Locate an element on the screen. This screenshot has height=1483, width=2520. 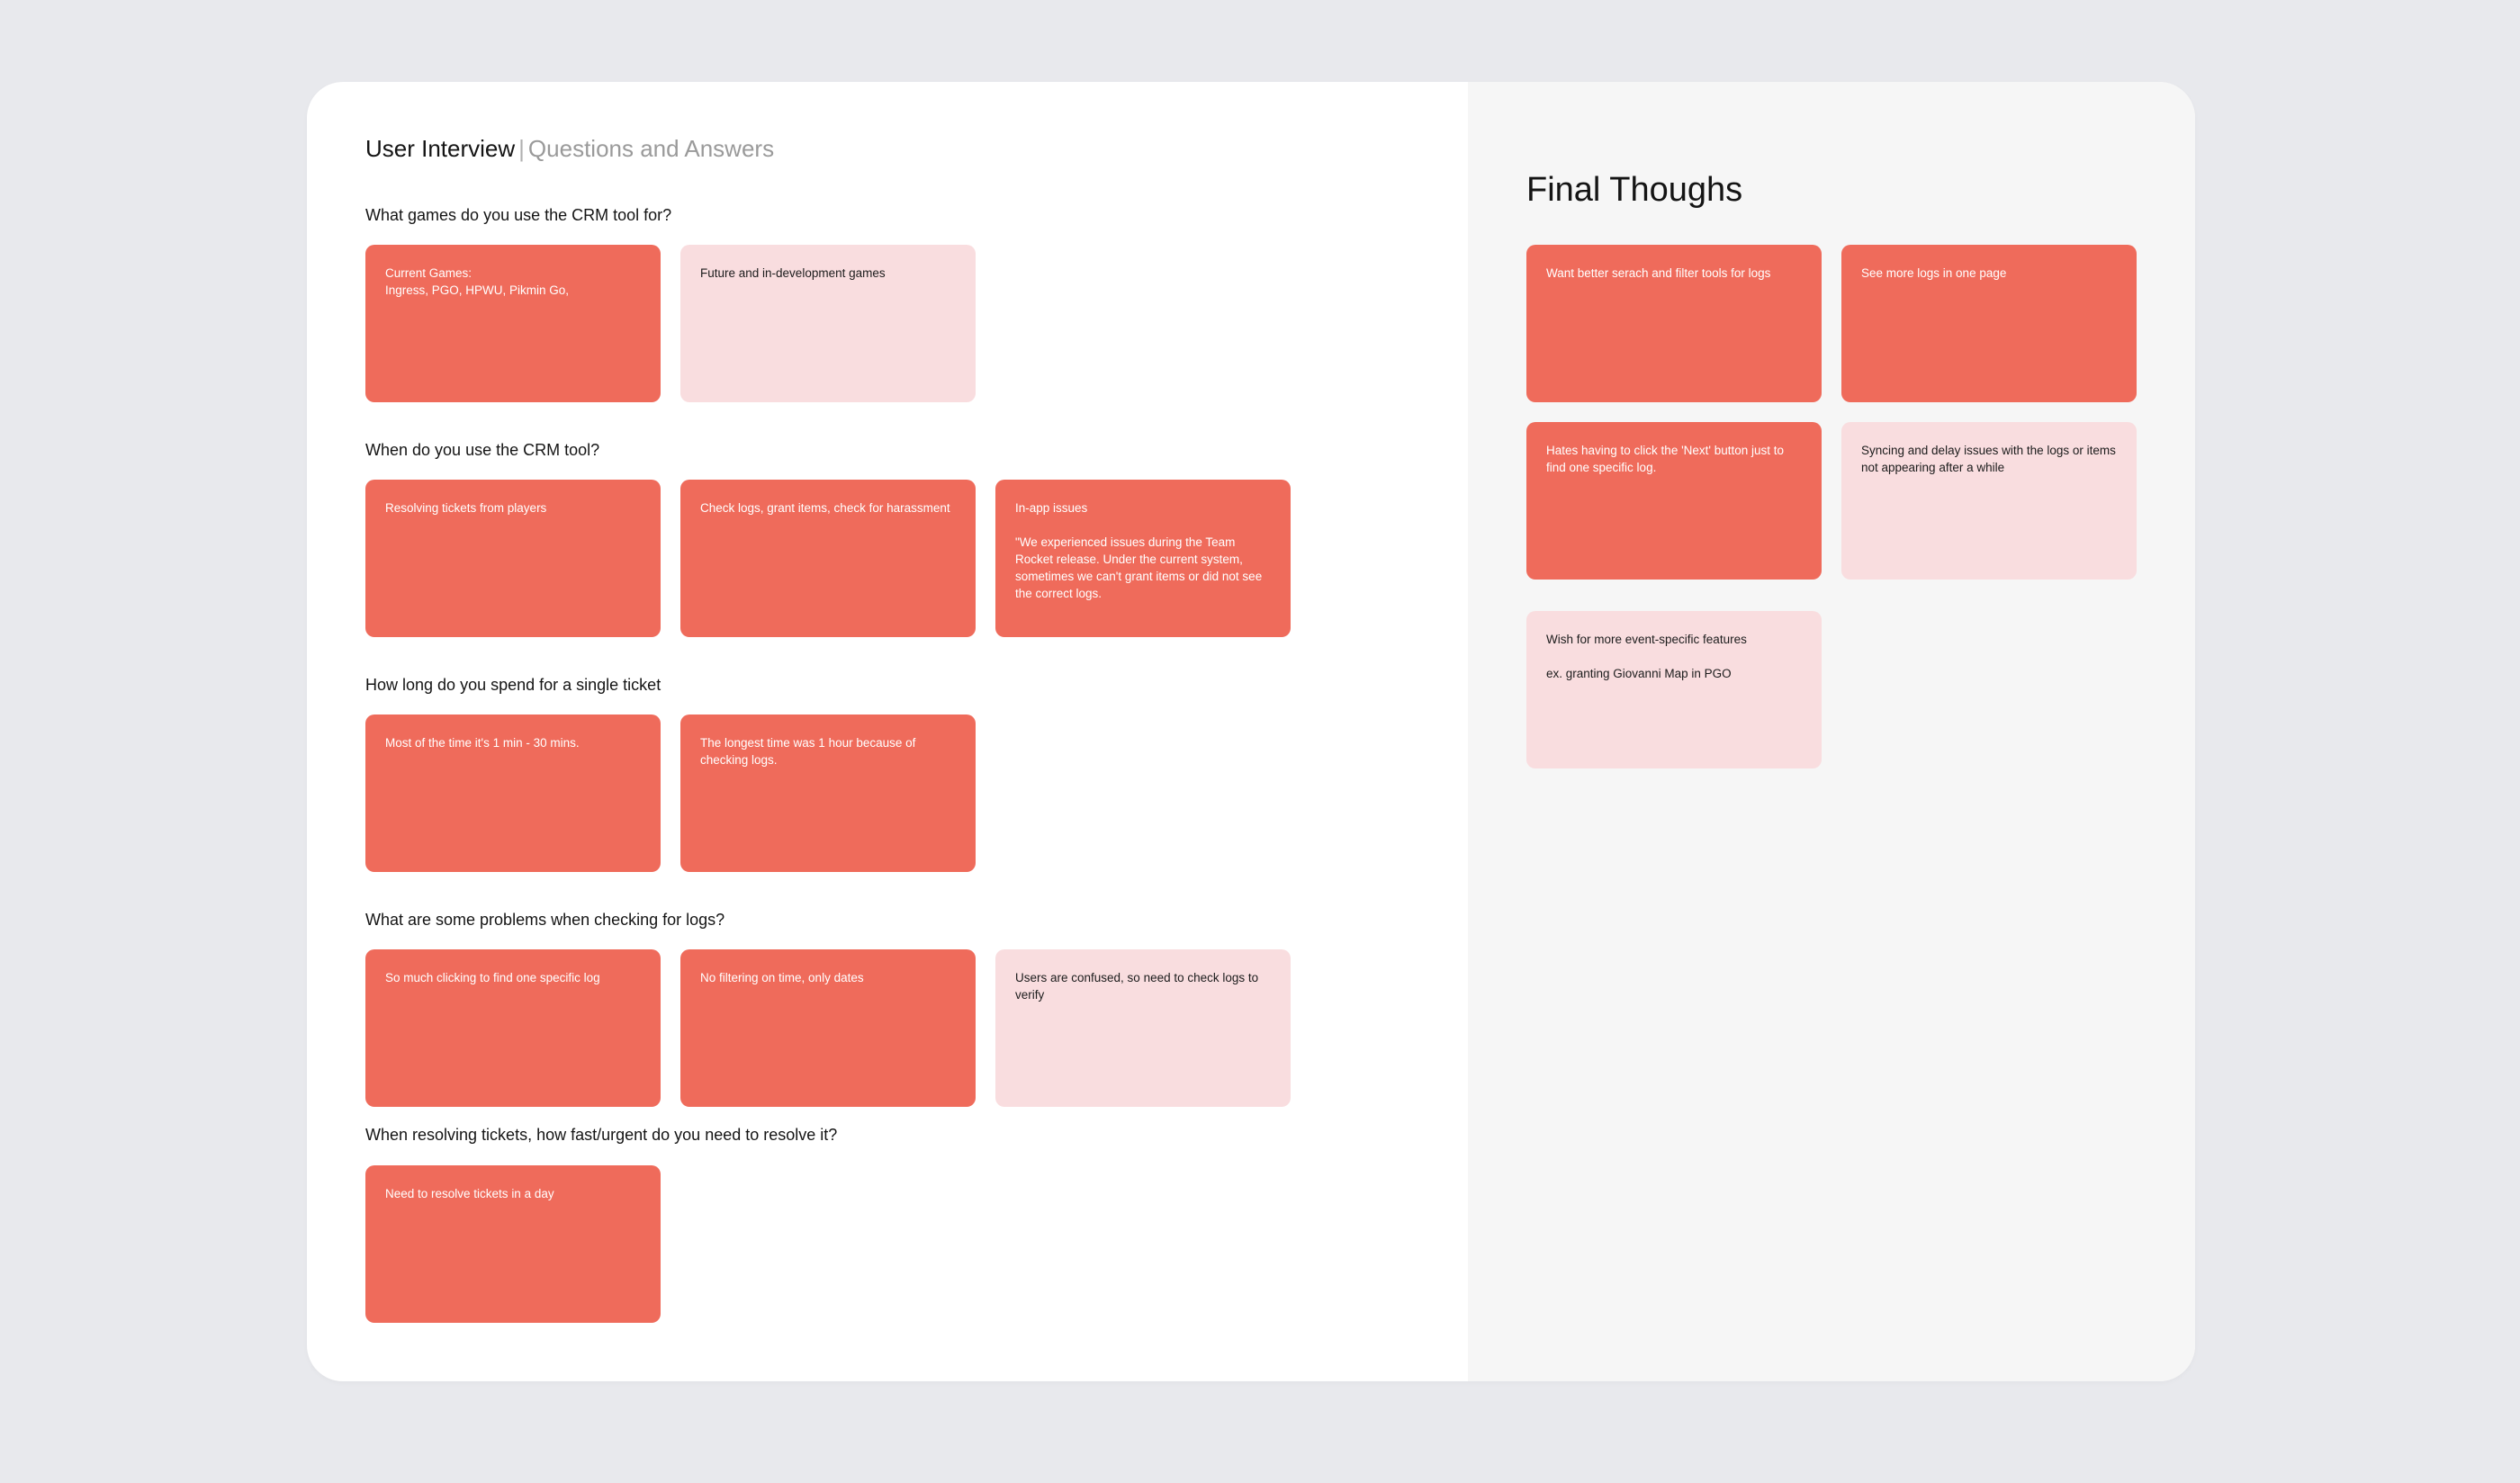
sticky-note-text: See more logs in one page is located at coordinates (1934, 273).